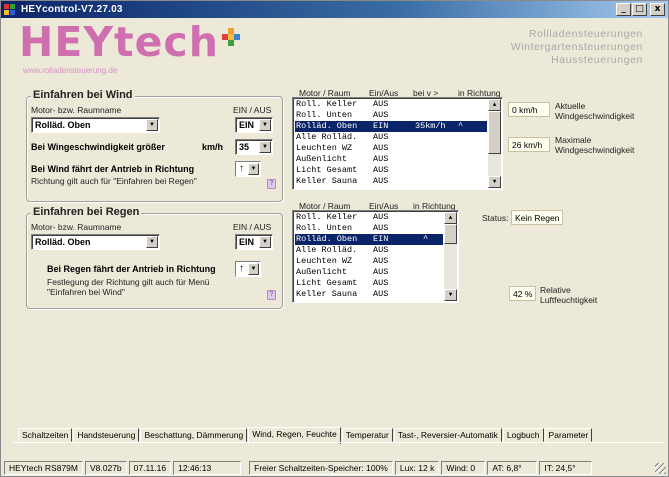  Describe the element at coordinates (76, 227) in the screenshot. I see `rain-motor-label: Motor- bzw. Raumname` at that location.